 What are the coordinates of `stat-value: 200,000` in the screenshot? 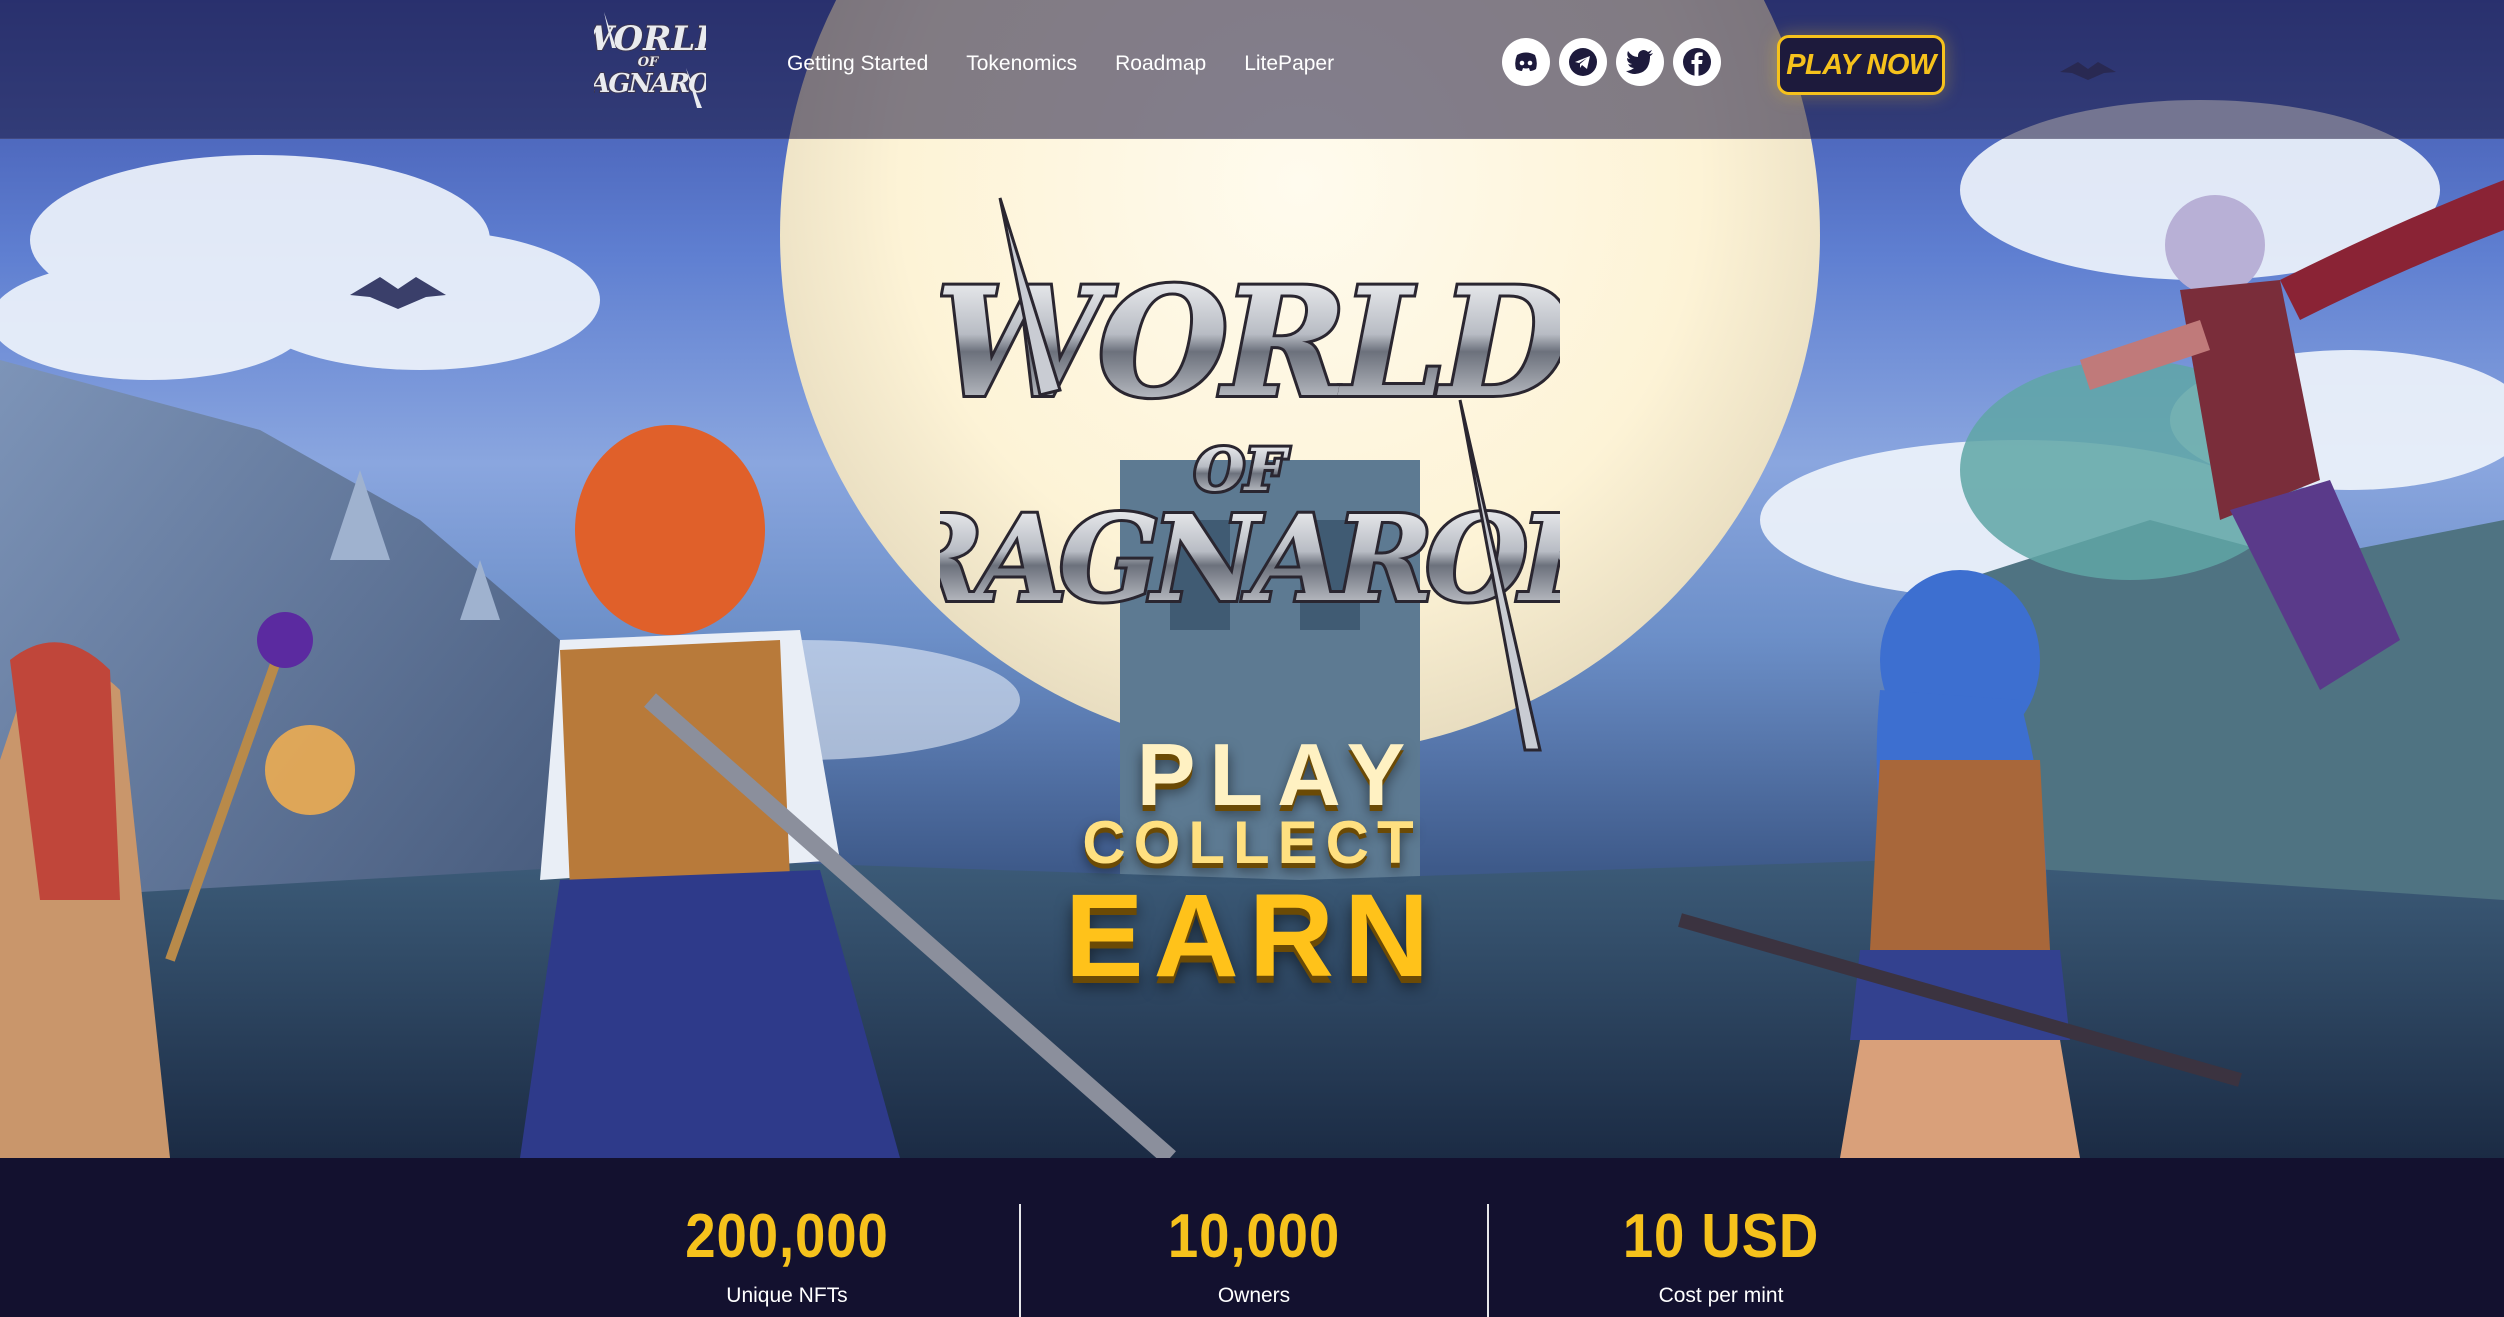 It's located at (787, 1236).